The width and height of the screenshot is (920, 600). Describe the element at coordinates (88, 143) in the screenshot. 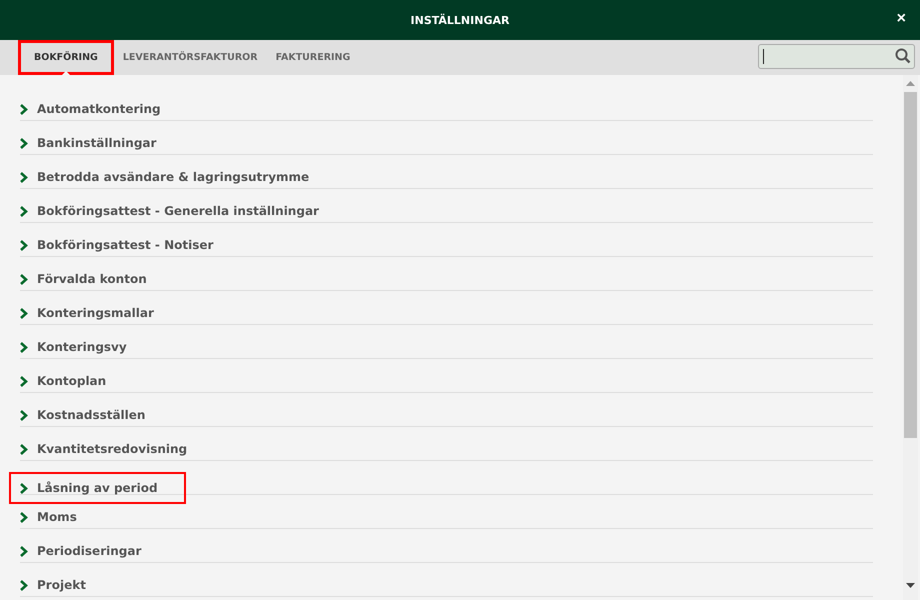

I see `settings-item: Bankinställningar` at that location.